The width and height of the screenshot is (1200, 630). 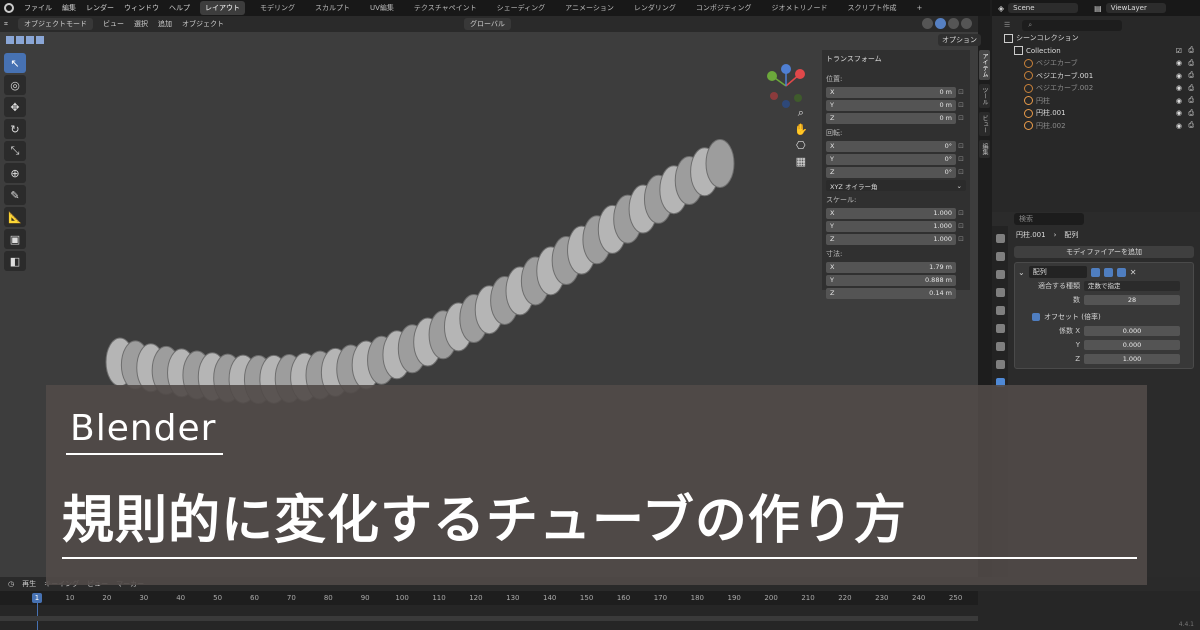 What do you see at coordinates (445, 8) in the screenshot?
I see `workspace-tab-texture-paint: テクスチャペイント` at bounding box center [445, 8].